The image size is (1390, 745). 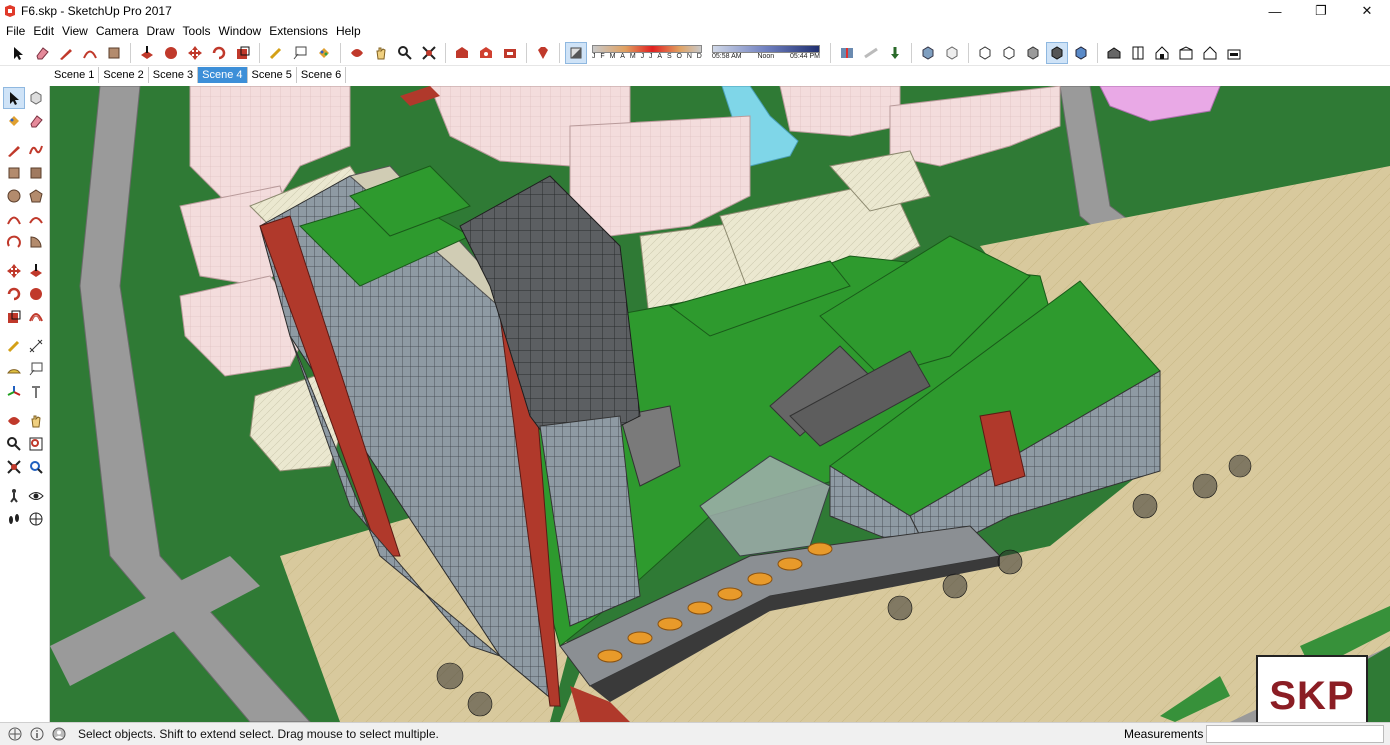 What do you see at coordinates (510, 53) in the screenshot?
I see `extension-warehouse-button` at bounding box center [510, 53].